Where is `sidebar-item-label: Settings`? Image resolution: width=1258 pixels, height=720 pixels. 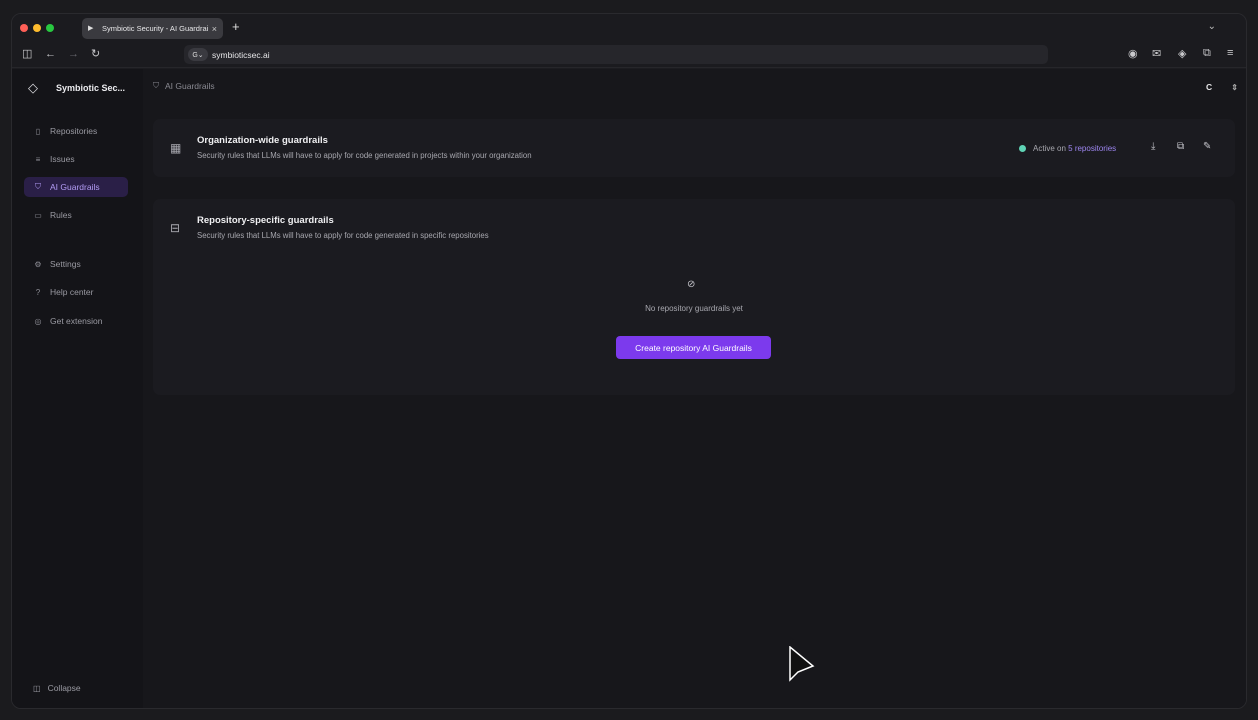
sidebar-item-label: Settings is located at coordinates (65, 264).